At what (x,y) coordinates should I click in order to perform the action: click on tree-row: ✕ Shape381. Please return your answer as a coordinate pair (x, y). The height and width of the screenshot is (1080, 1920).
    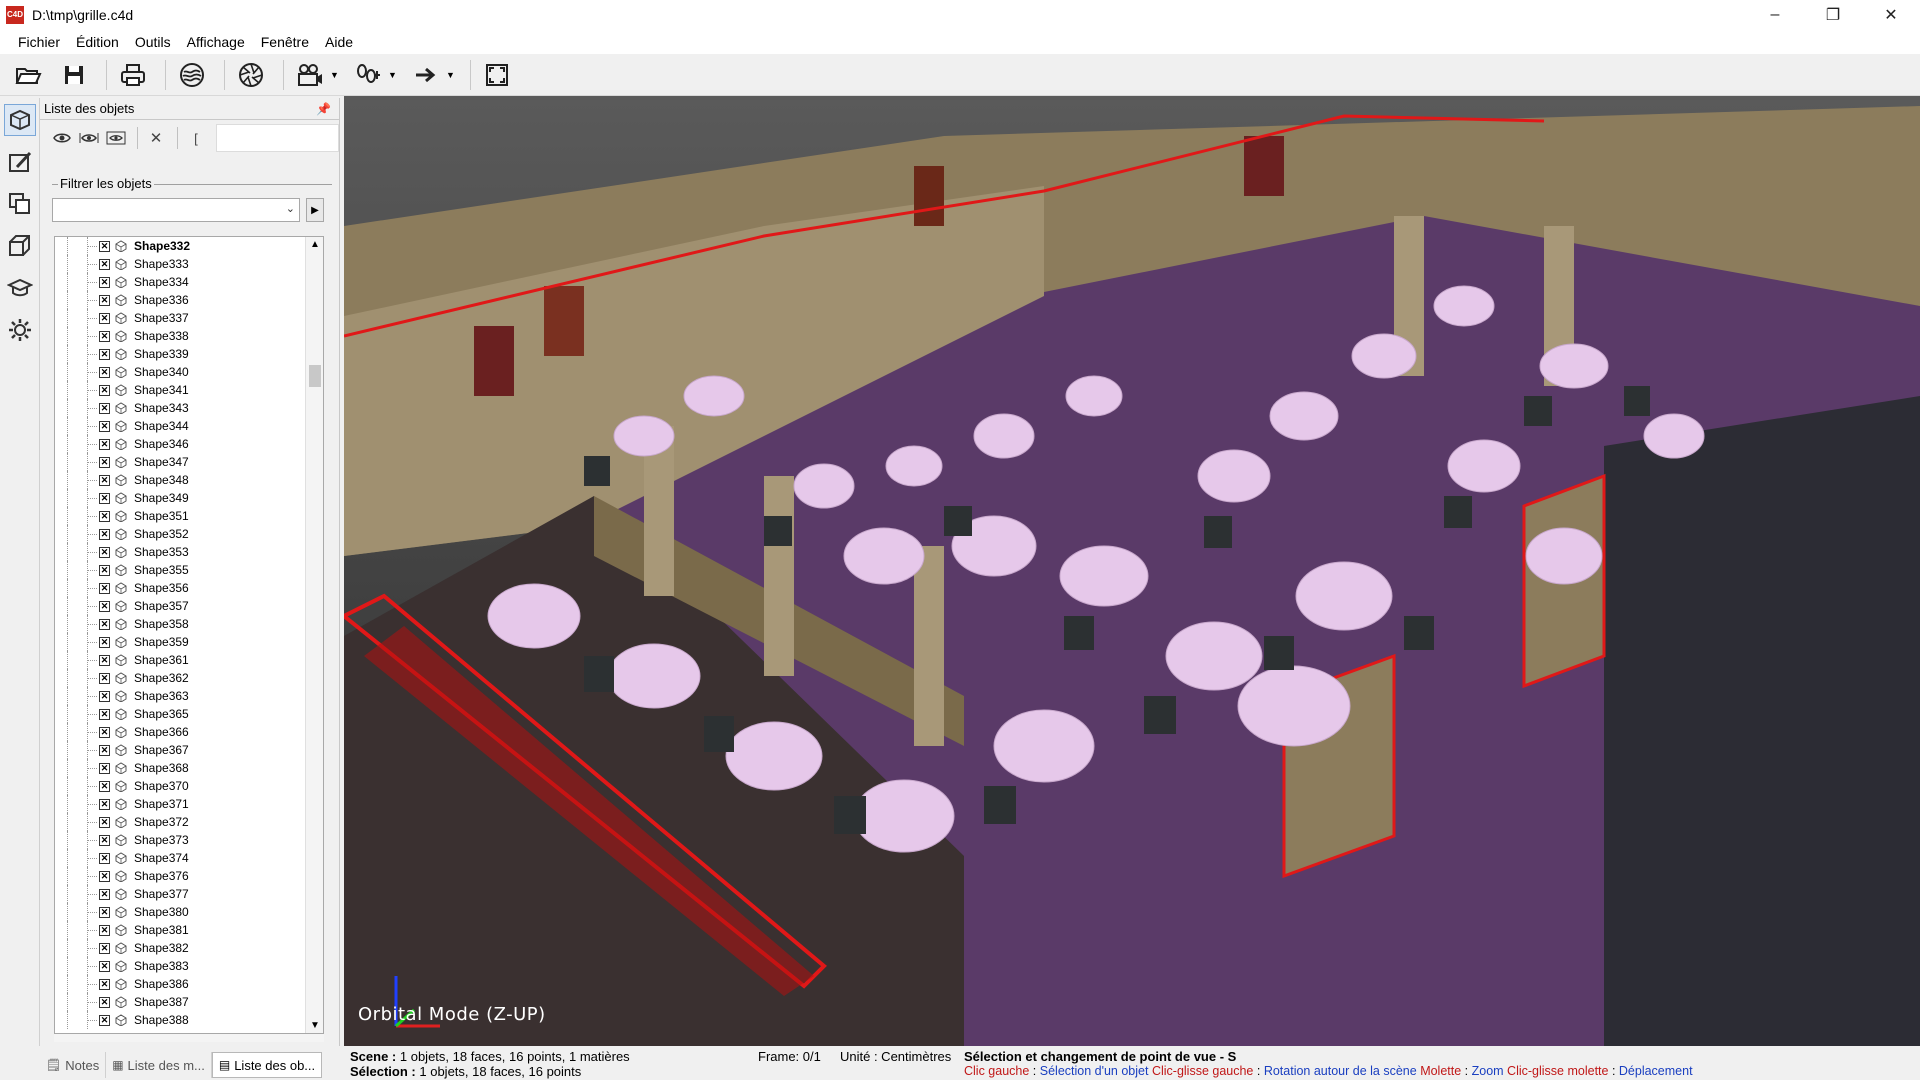
    Looking at the image, I should click on (180, 930).